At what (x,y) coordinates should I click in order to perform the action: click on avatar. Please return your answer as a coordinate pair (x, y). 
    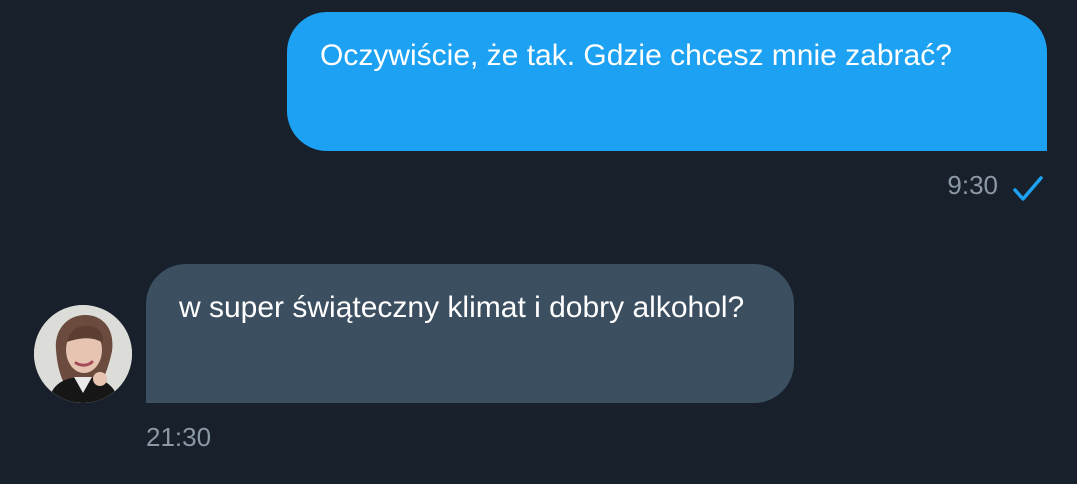
    Looking at the image, I should click on (83, 354).